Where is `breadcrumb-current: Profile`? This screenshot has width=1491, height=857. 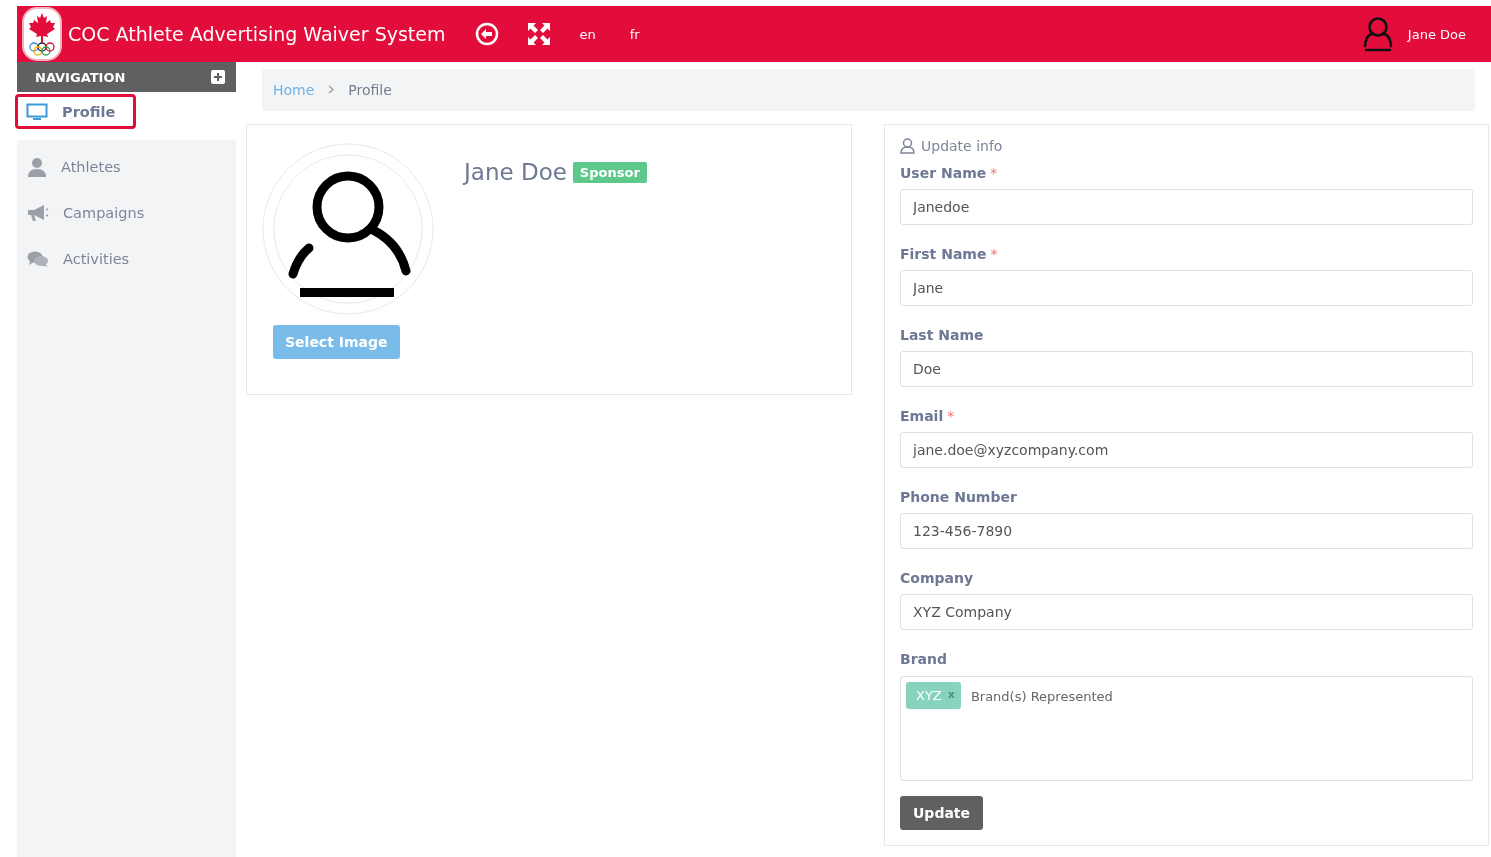
breadcrumb-current: Profile is located at coordinates (370, 90).